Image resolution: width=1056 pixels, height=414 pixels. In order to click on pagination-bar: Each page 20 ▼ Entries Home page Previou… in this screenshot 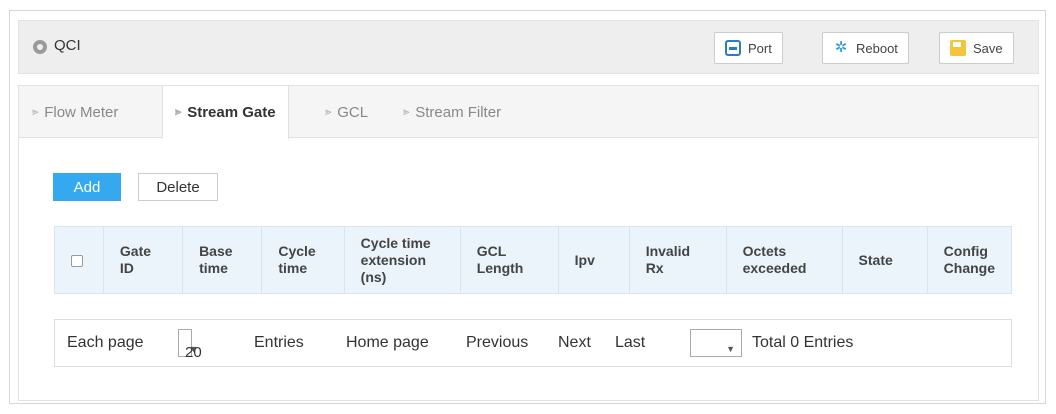, I will do `click(533, 343)`.